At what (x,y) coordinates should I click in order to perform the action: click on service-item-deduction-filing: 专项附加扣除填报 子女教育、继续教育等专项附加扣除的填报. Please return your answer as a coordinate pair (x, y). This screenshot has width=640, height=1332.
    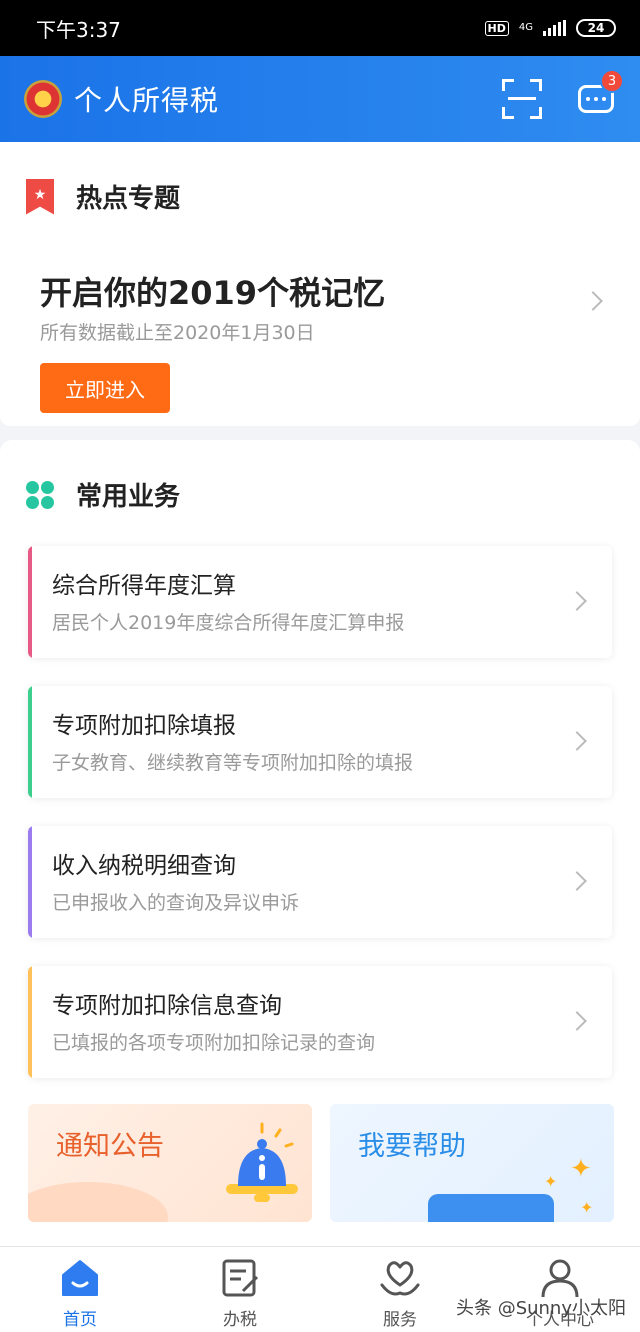
    Looking at the image, I should click on (320, 742).